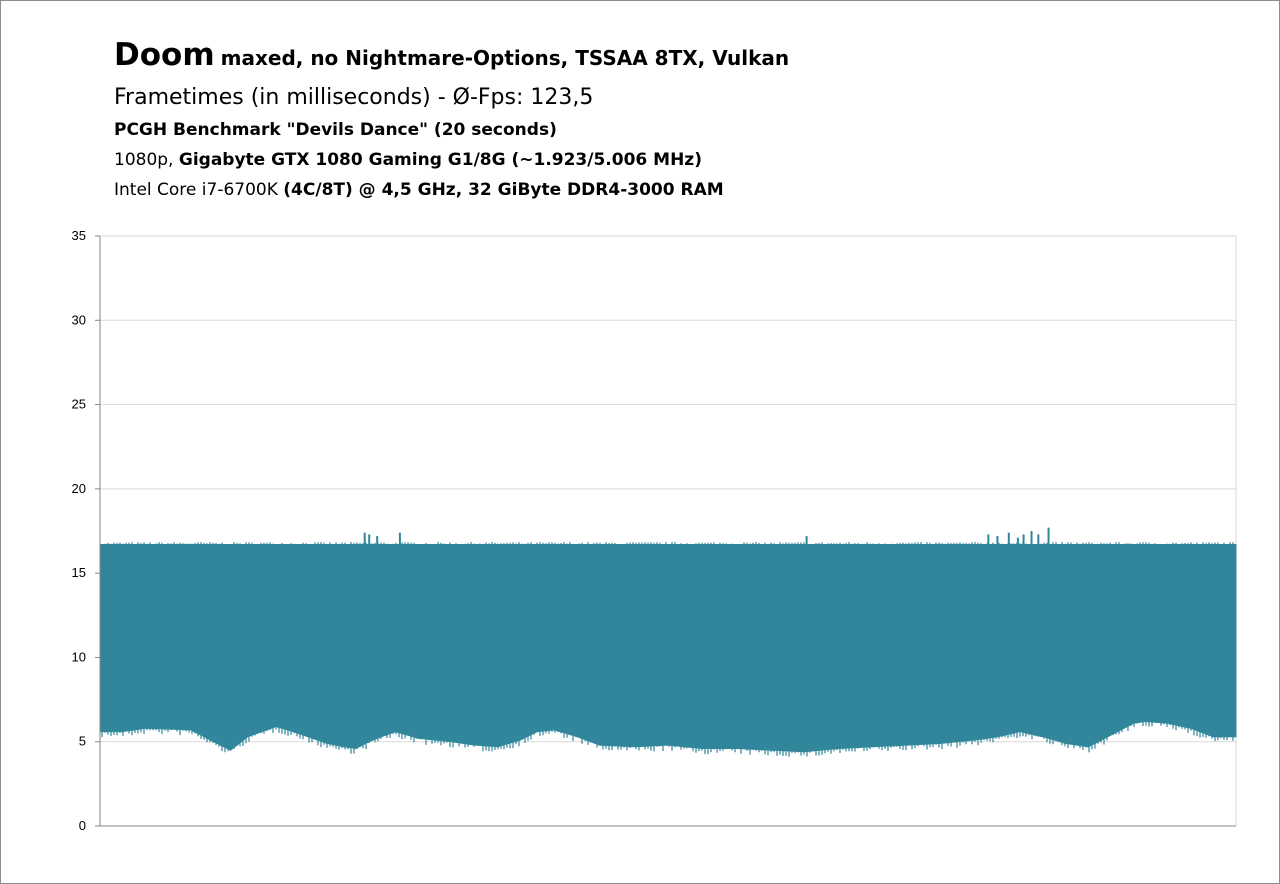 Image resolution: width=1280 pixels, height=884 pixels. Describe the element at coordinates (79, 404) in the screenshot. I see `y-tick-label: 25` at that location.